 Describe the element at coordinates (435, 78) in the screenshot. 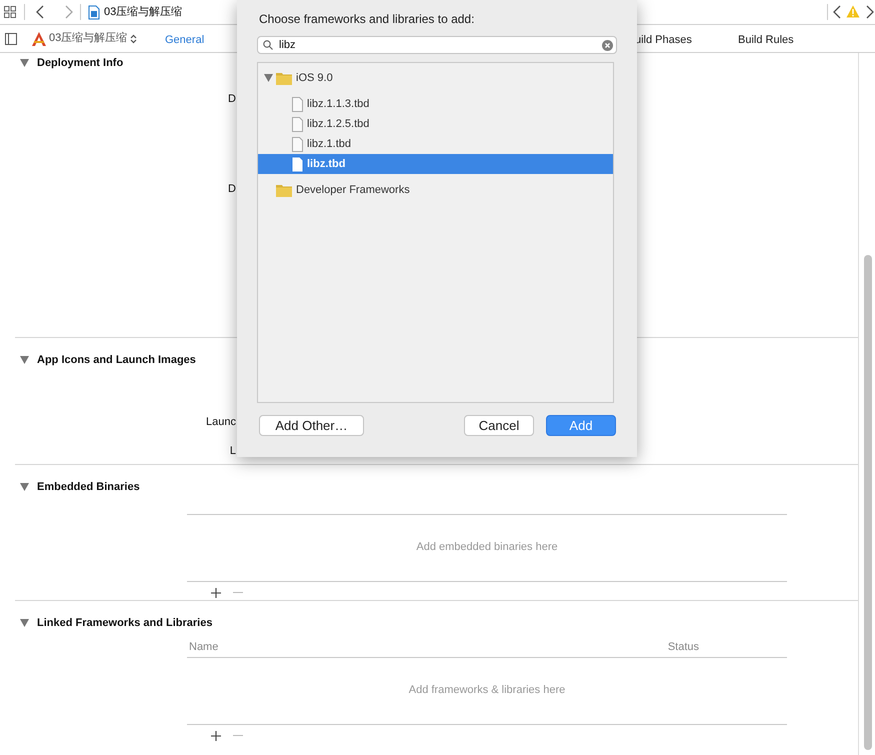

I see `tree-row: iOS 9.0` at that location.